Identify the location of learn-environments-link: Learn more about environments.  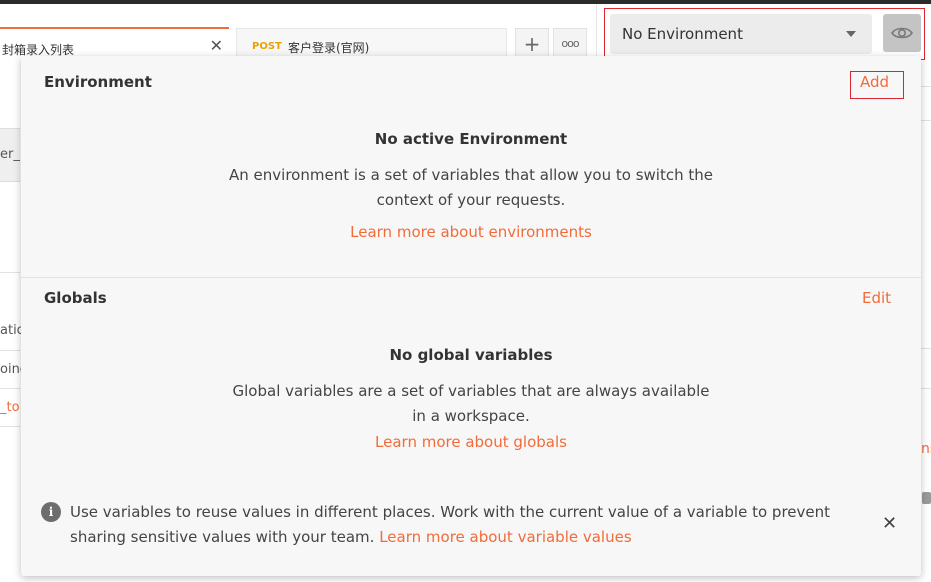
(471, 232).